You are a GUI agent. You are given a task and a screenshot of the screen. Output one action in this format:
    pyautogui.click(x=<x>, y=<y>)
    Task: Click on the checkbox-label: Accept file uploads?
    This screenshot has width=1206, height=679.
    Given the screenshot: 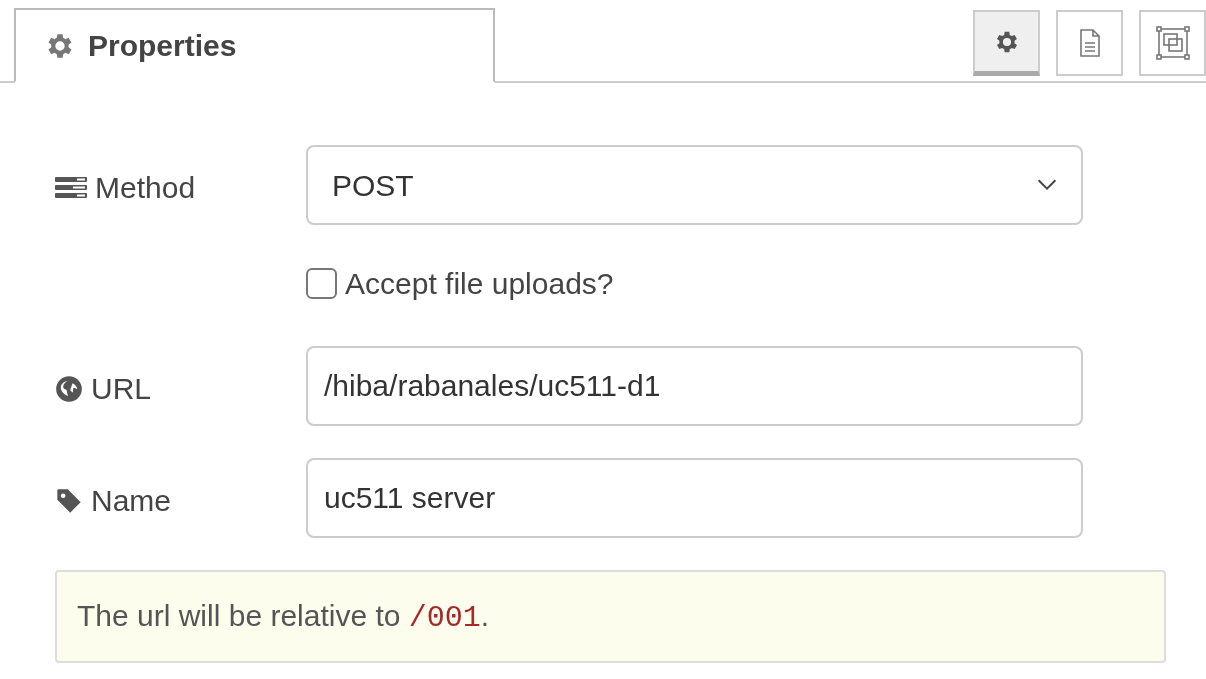 What is the action you would take?
    pyautogui.click(x=479, y=284)
    